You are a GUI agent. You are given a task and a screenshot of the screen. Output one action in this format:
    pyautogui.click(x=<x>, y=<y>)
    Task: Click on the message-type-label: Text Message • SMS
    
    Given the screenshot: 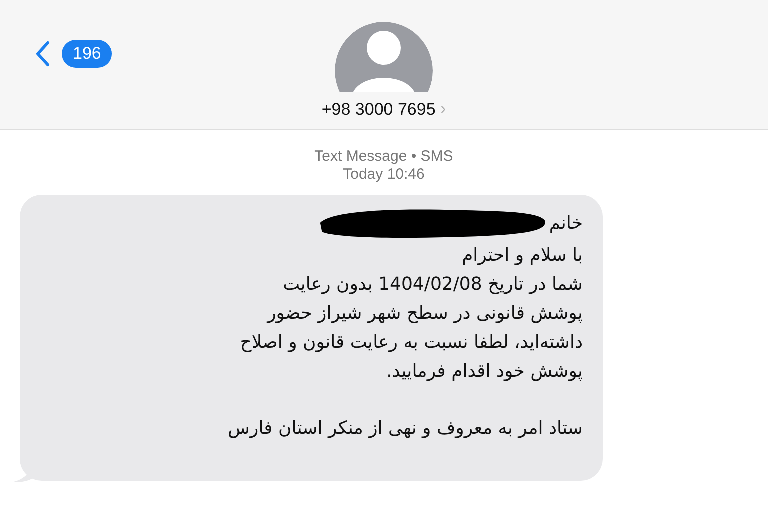 What is the action you would take?
    pyautogui.click(x=384, y=157)
    